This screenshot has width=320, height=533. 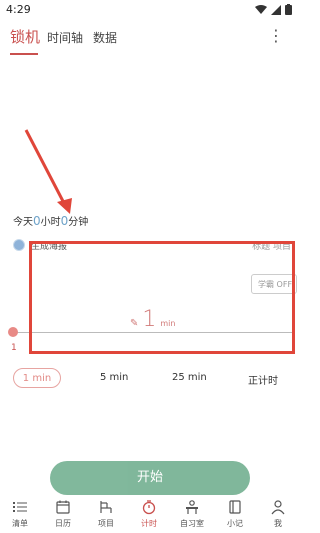 I want to click on start-button: 开始, so click(x=150, y=478).